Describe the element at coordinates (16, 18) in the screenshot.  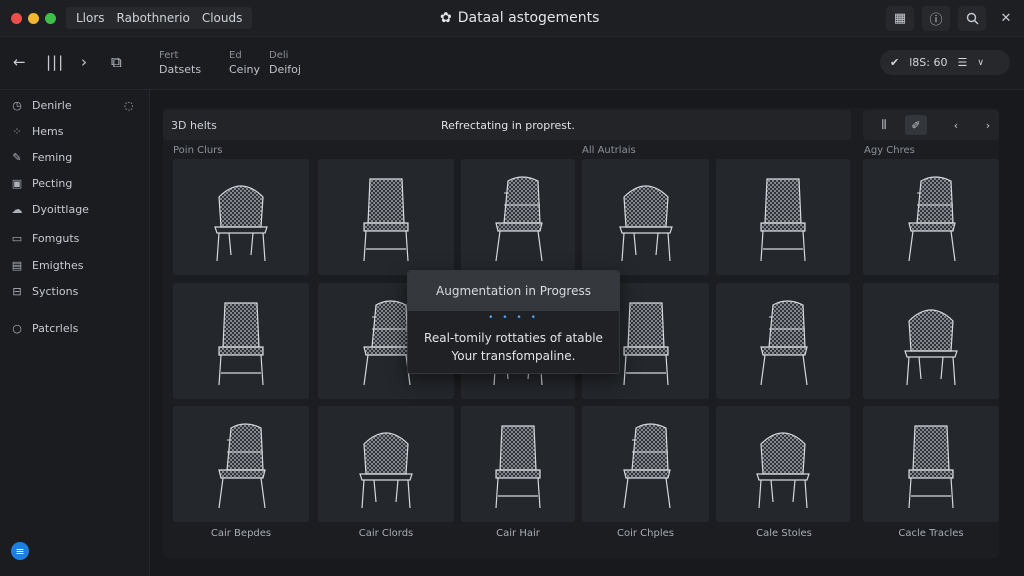
I see `window-close-dot` at that location.